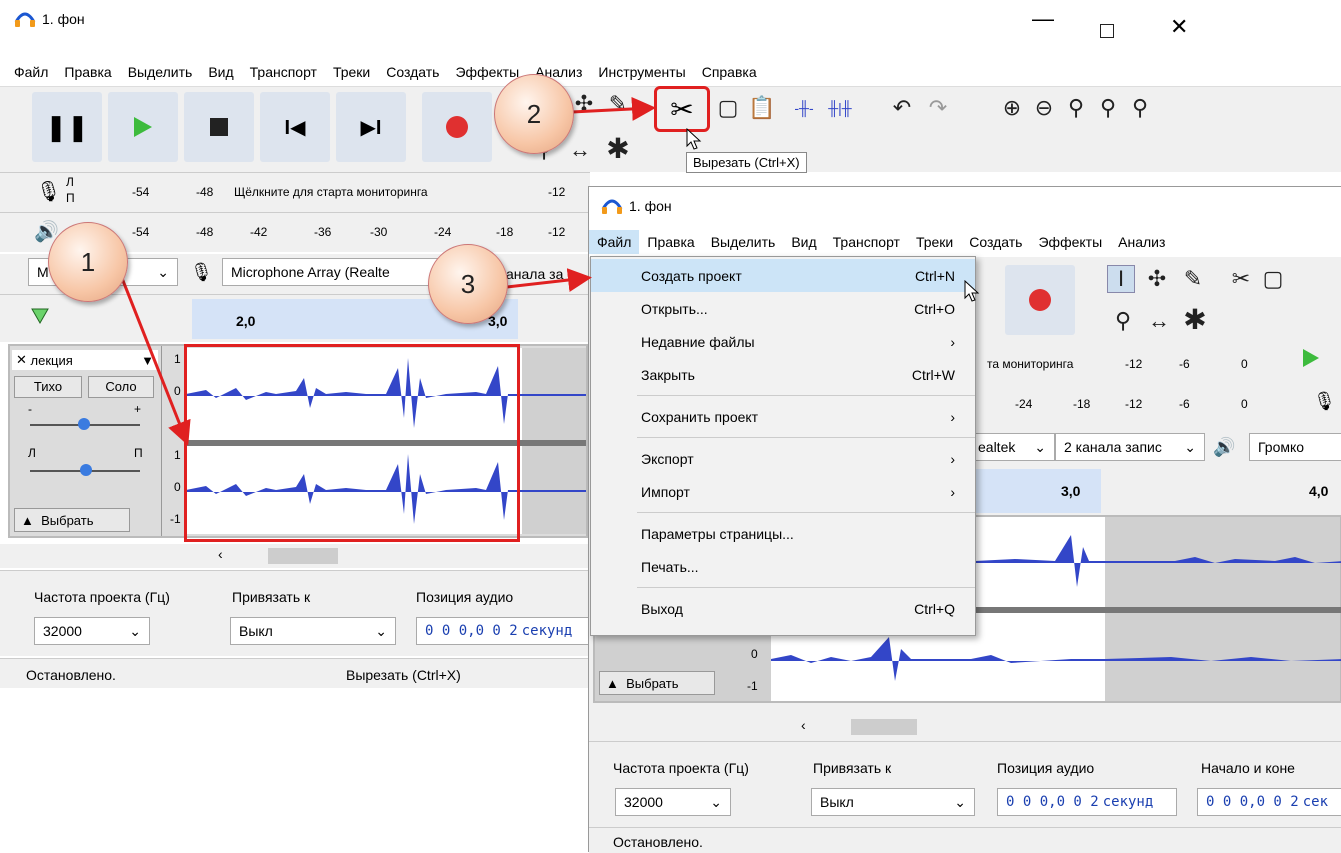  What do you see at coordinates (534, 114) in the screenshot?
I see `callout-2: 2` at bounding box center [534, 114].